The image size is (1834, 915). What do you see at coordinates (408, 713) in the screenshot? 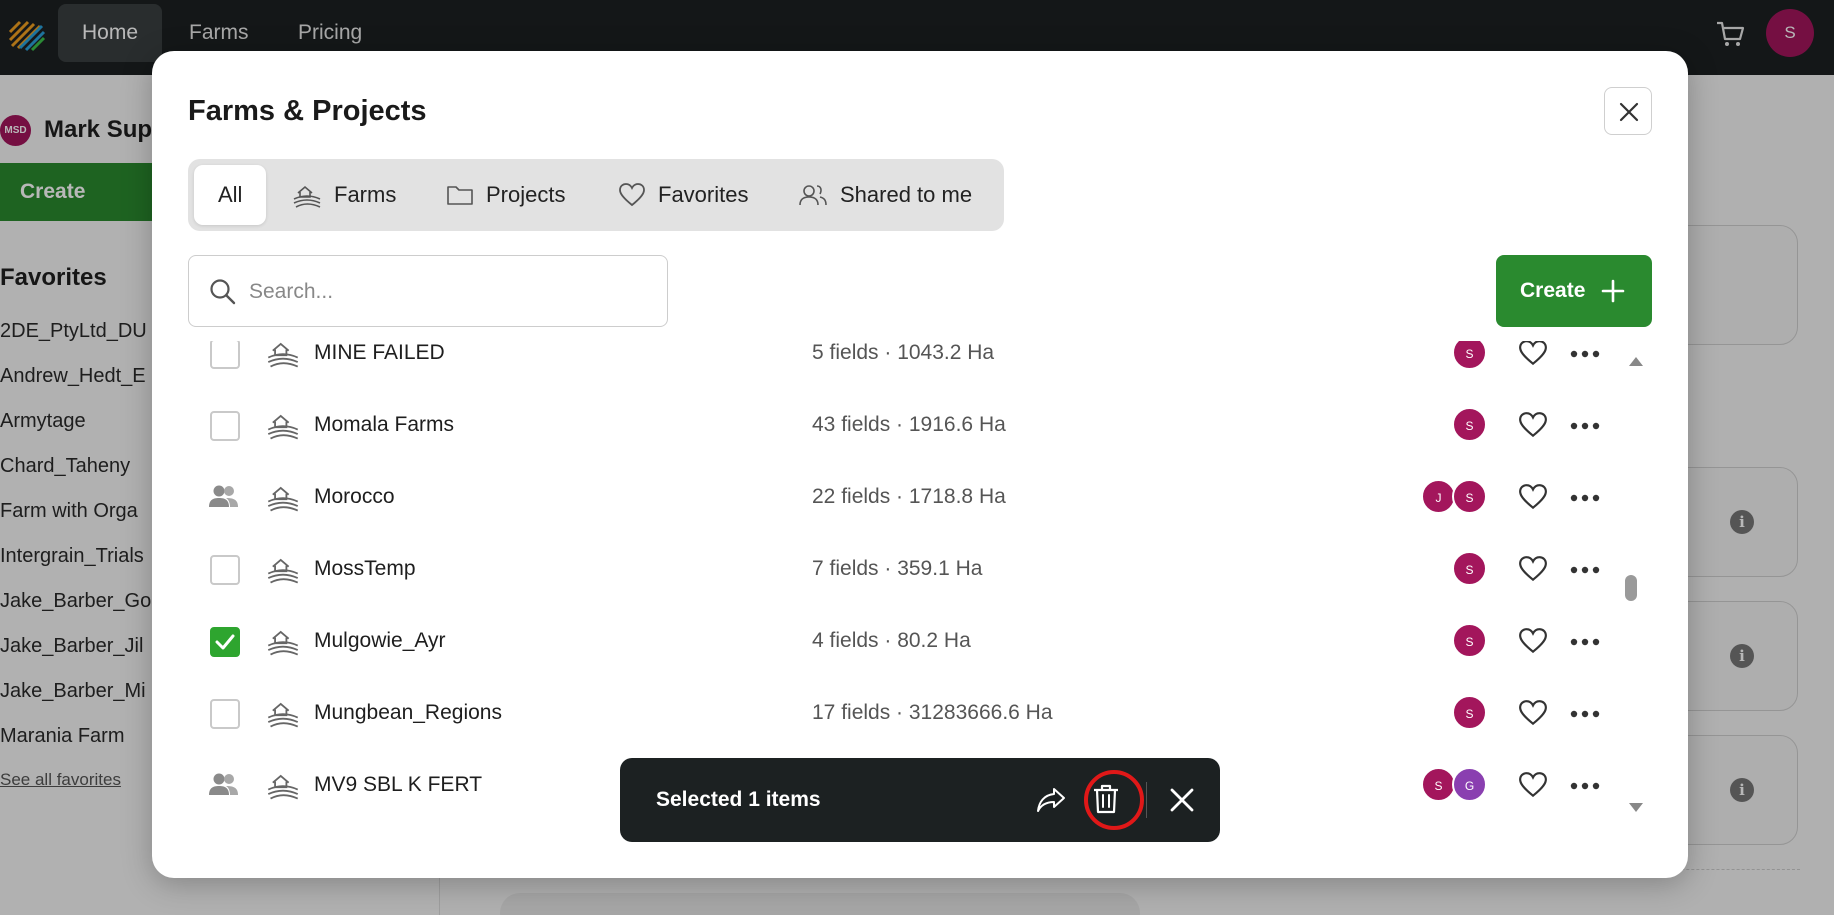
I see `farm-name: Mungbean_Regions` at bounding box center [408, 713].